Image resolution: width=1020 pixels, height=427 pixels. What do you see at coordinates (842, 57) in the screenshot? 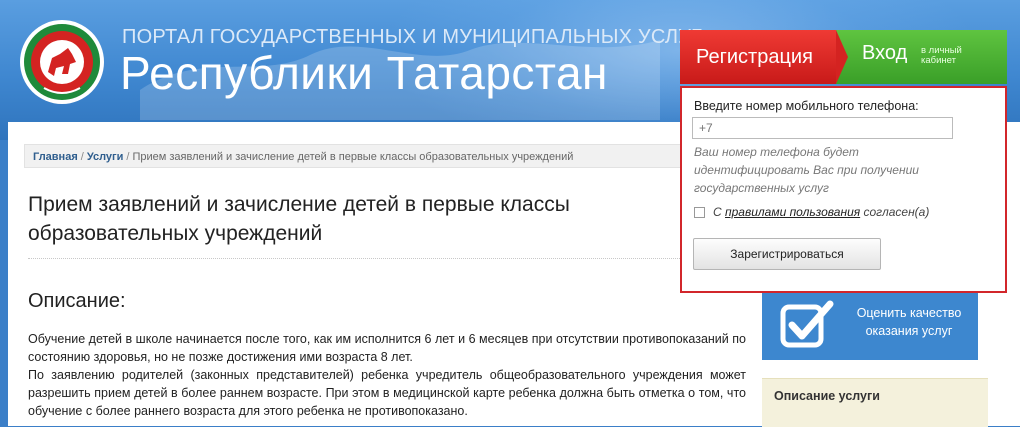
I see `register-tab-arrow` at bounding box center [842, 57].